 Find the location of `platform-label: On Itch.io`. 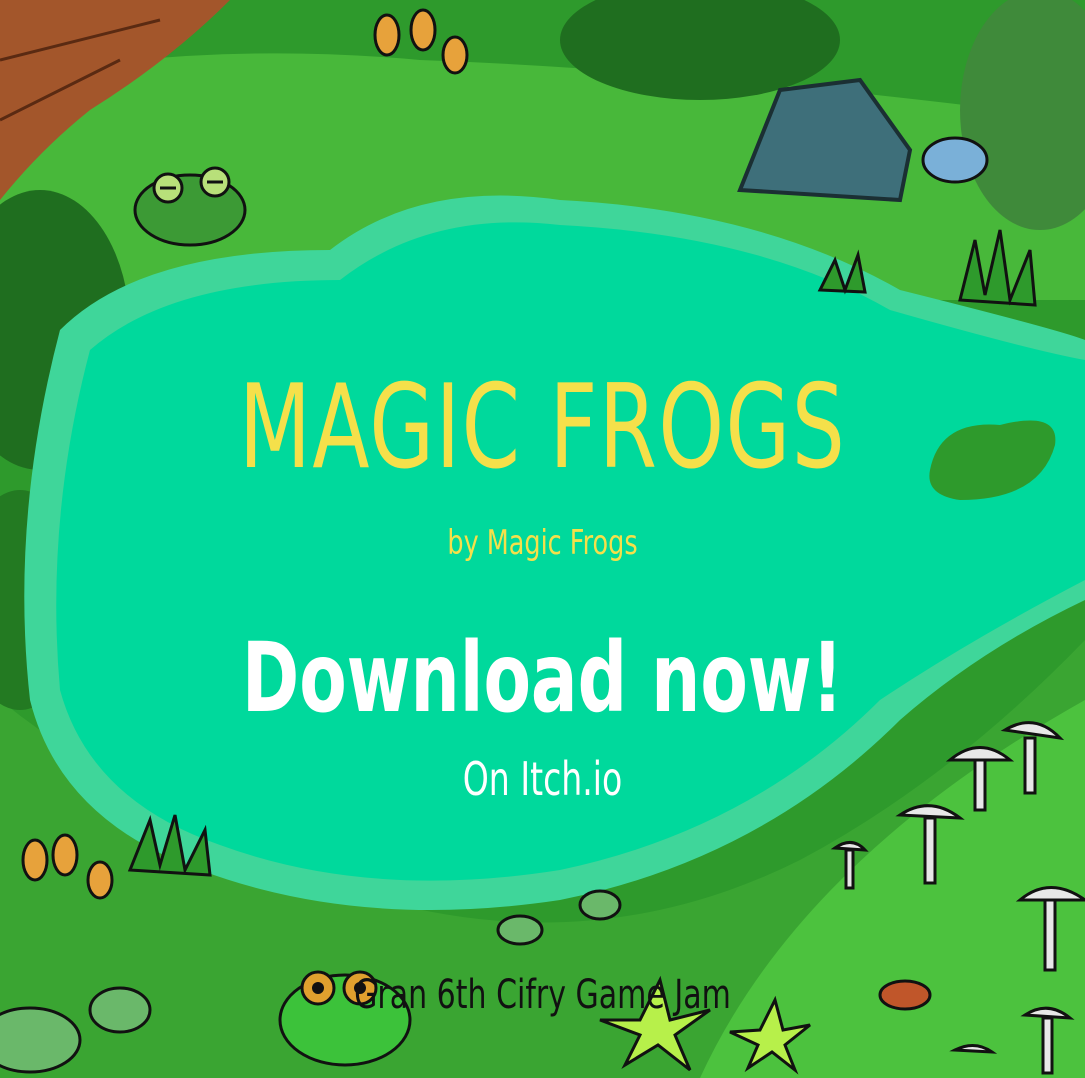

platform-label: On Itch.io is located at coordinates (542, 779).